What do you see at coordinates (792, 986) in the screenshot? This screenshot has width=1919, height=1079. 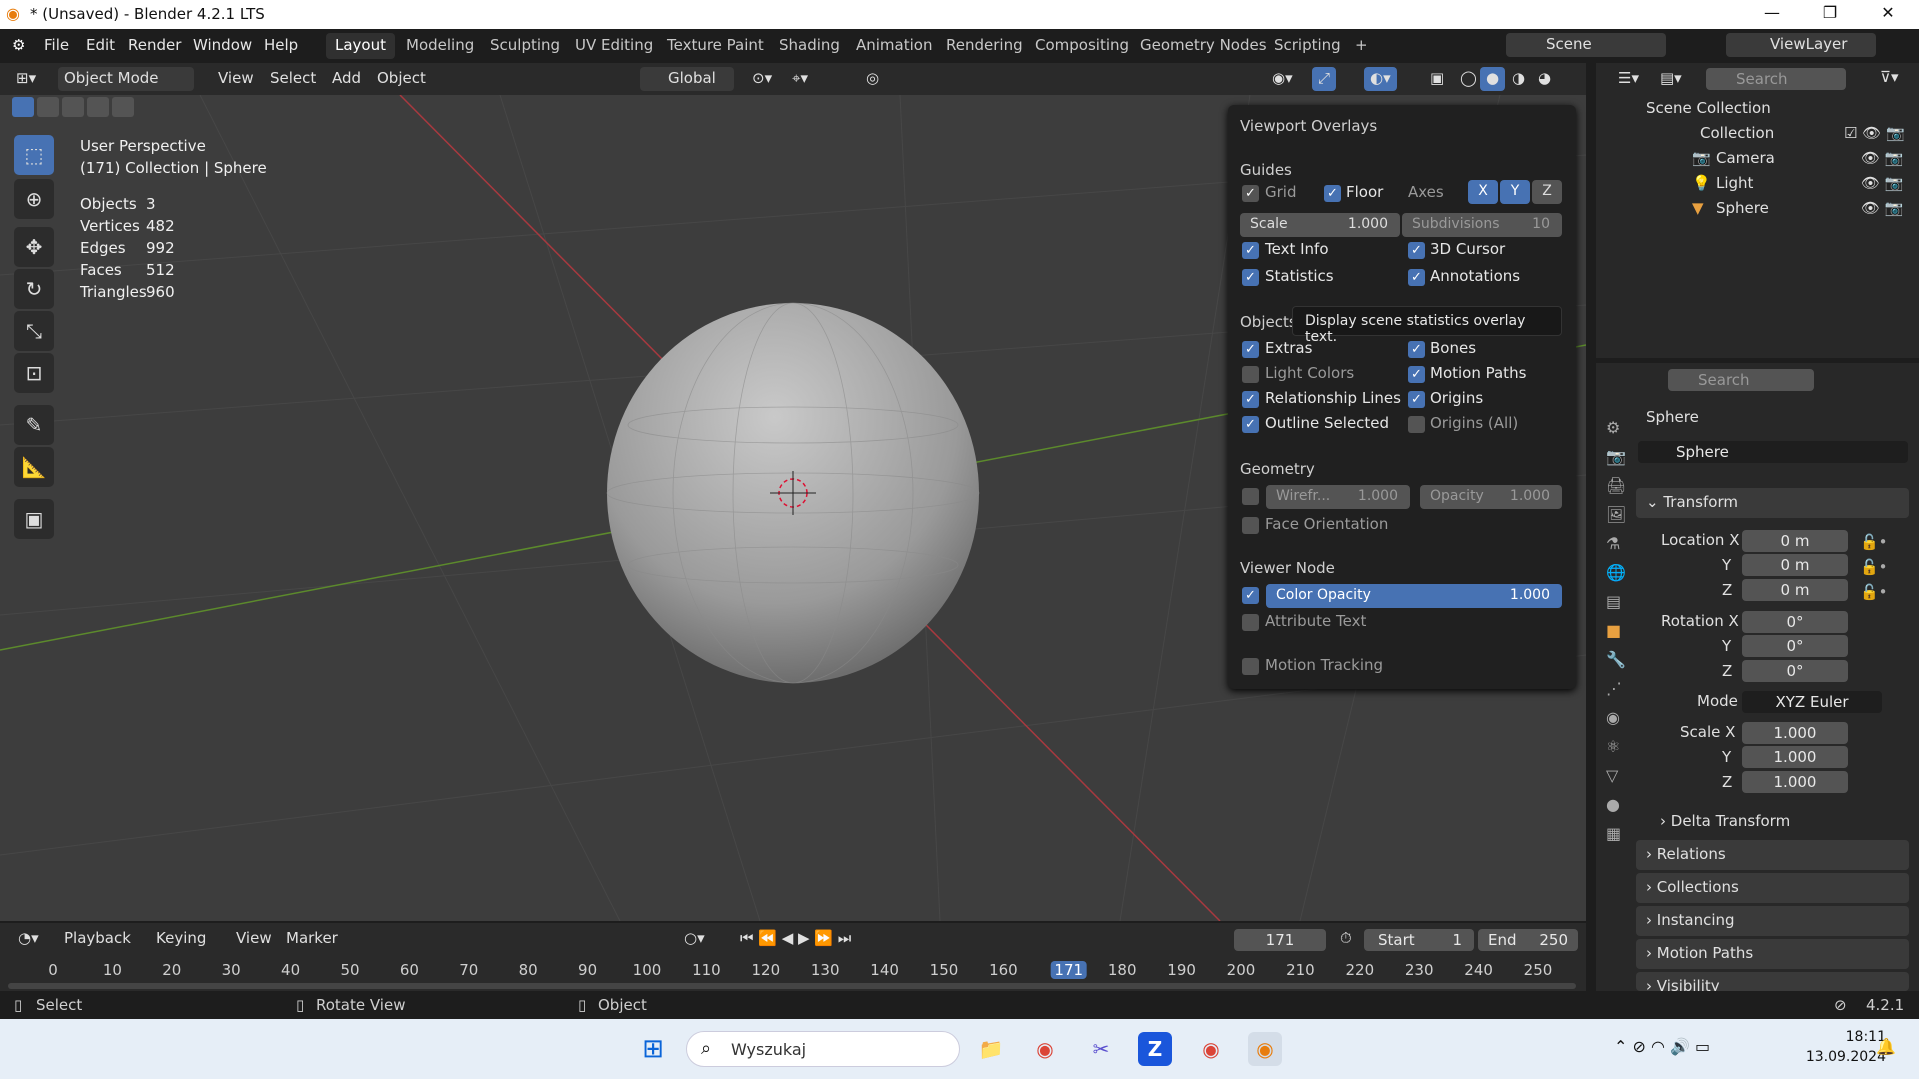 I see `timeline-scrollbar` at bounding box center [792, 986].